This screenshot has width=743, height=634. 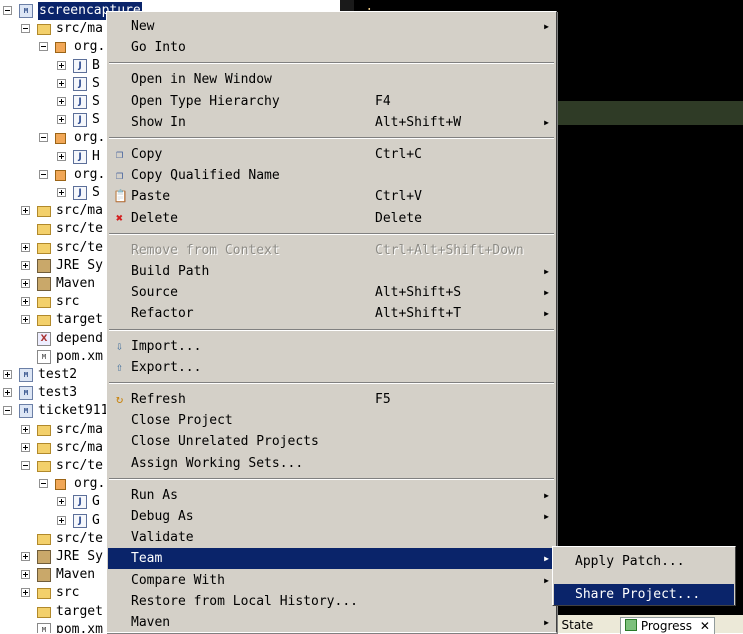 I want to click on menu-item-run-as: Run As ▶, so click(x=331, y=495).